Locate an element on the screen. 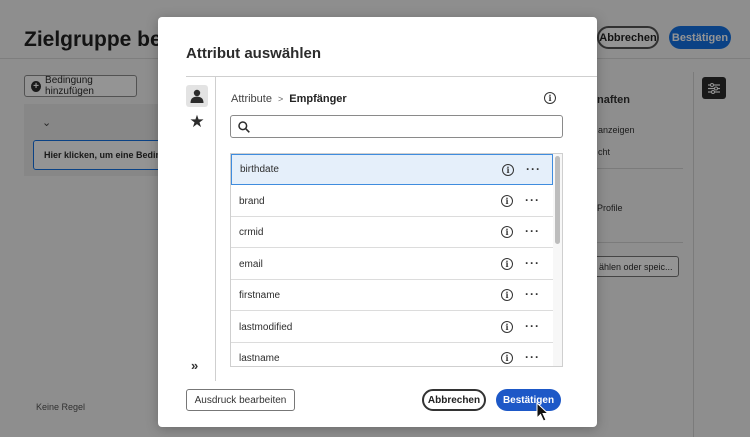  breadcrumb-current: Empfänger is located at coordinates (318, 99).